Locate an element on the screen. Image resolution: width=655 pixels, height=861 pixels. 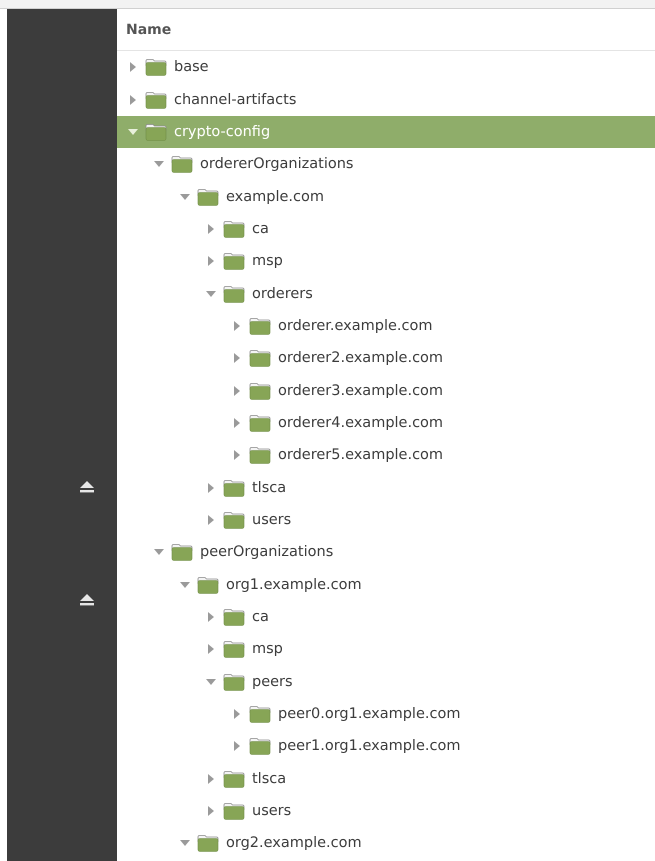
folder-row: ordererOrganizations is located at coordinates (386, 164).